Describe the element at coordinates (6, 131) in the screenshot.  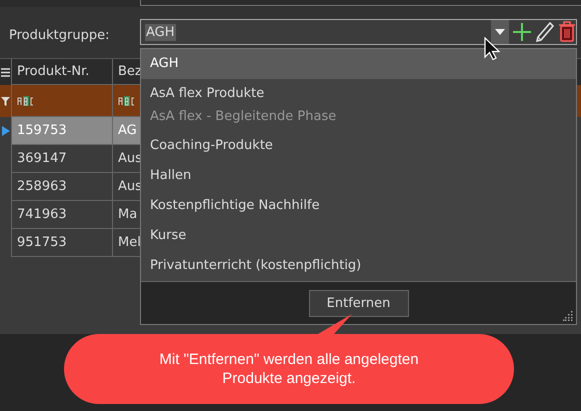
I see `row-pointer-icon` at that location.